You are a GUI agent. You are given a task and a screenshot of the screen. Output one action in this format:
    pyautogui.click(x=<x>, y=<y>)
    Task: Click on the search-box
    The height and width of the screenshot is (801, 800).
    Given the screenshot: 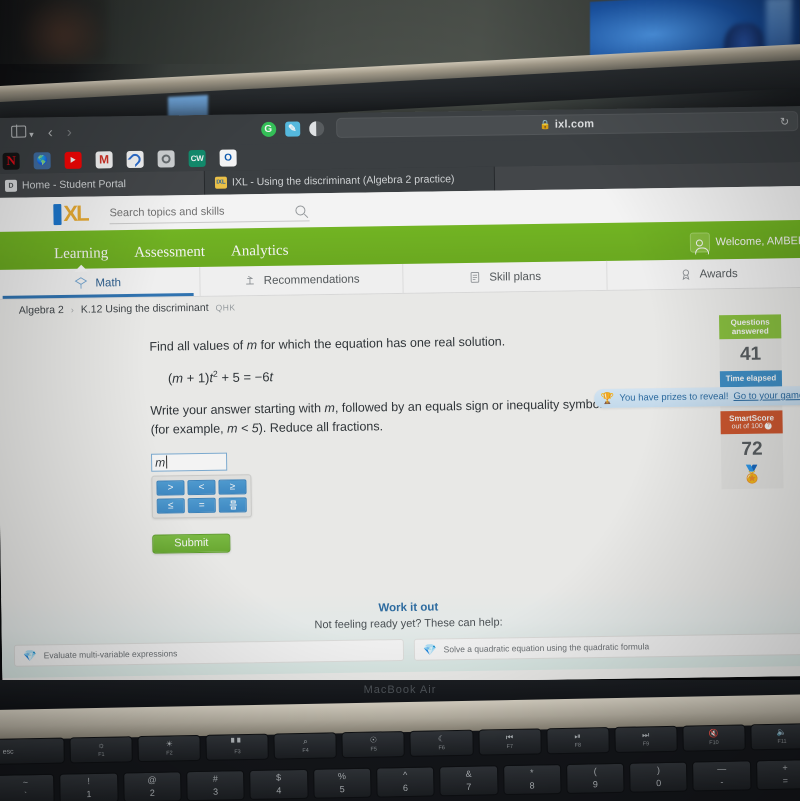 What is the action you would take?
    pyautogui.click(x=209, y=212)
    